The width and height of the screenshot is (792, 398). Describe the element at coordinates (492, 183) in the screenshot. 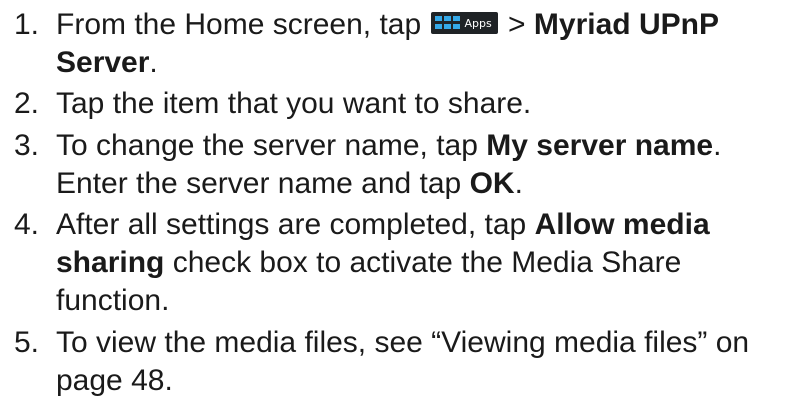

I see `bold-ui-term: OK` at that location.